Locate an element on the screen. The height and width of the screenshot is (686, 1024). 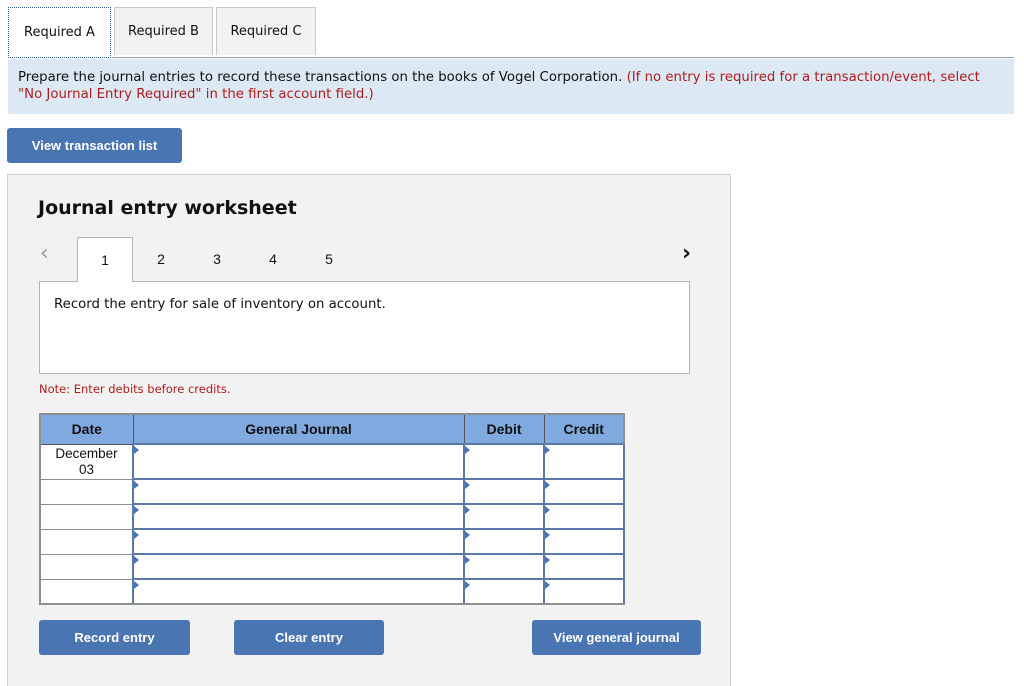
header-debit: Debit is located at coordinates (504, 429).